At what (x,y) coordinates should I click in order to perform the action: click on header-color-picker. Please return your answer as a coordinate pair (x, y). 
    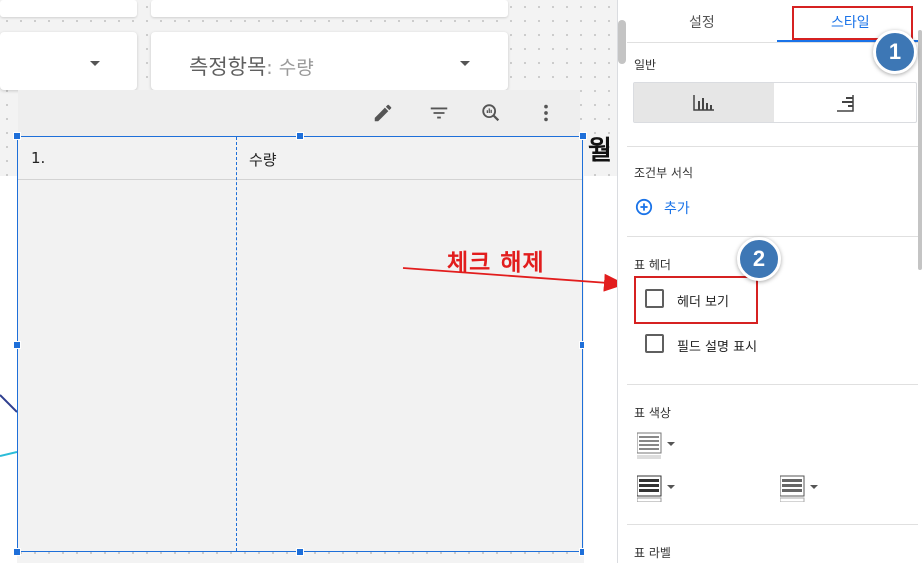
    Looking at the image, I should click on (658, 447).